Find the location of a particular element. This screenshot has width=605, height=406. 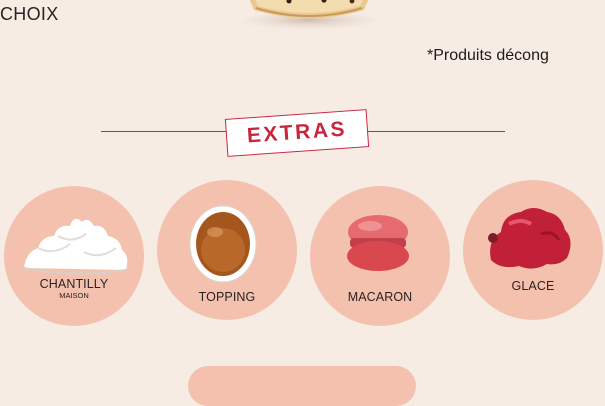

divider-left is located at coordinates (165, 131).